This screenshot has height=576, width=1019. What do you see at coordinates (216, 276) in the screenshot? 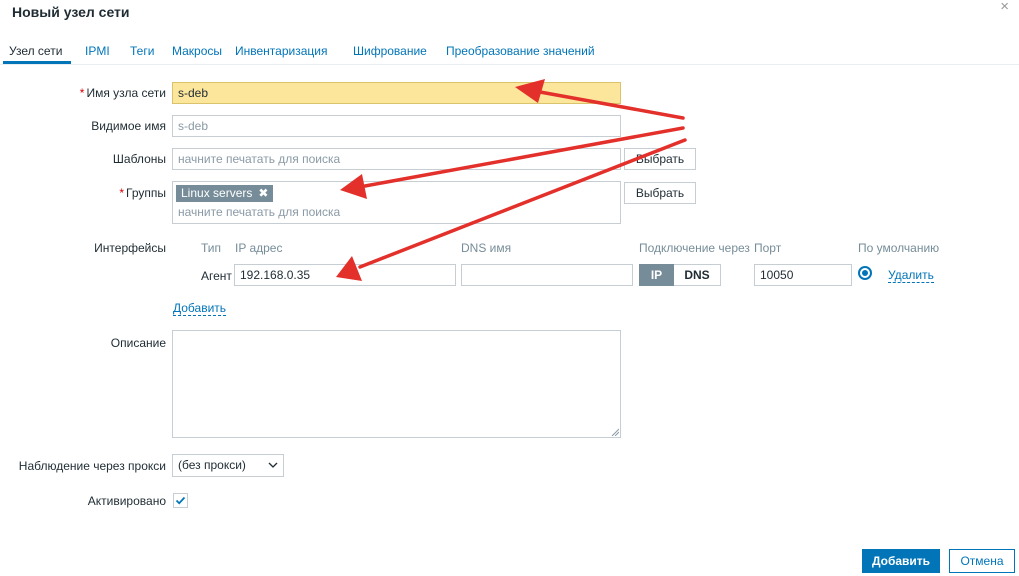
I see `interface-type-agent: Агент` at bounding box center [216, 276].